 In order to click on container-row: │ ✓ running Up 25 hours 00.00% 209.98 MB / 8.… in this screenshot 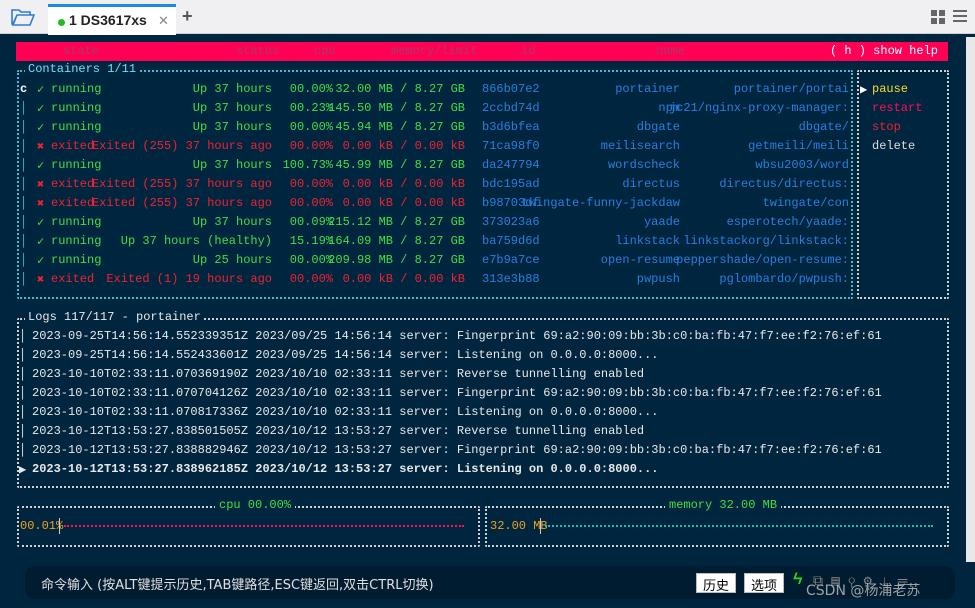, I will do `click(430, 261)`.